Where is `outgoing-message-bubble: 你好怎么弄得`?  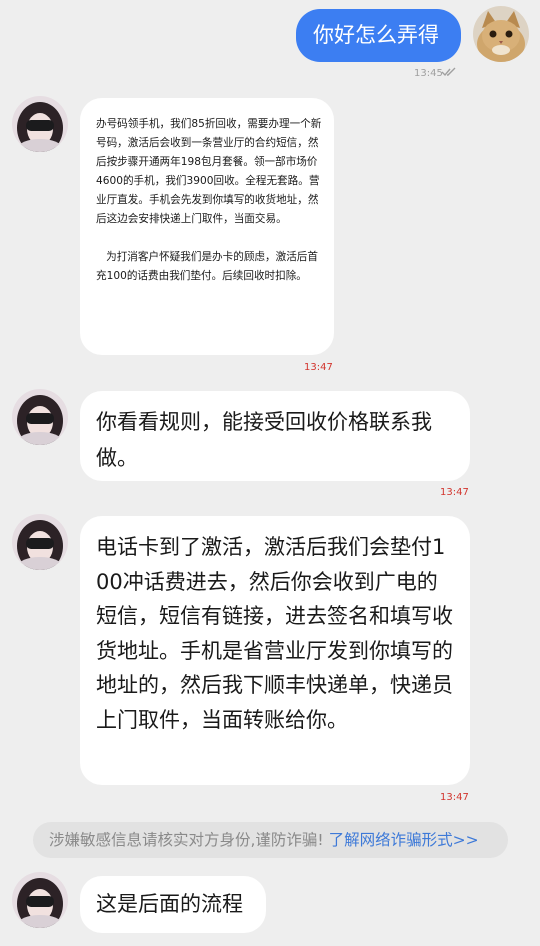
outgoing-message-bubble: 你好怎么弄得 is located at coordinates (378, 35).